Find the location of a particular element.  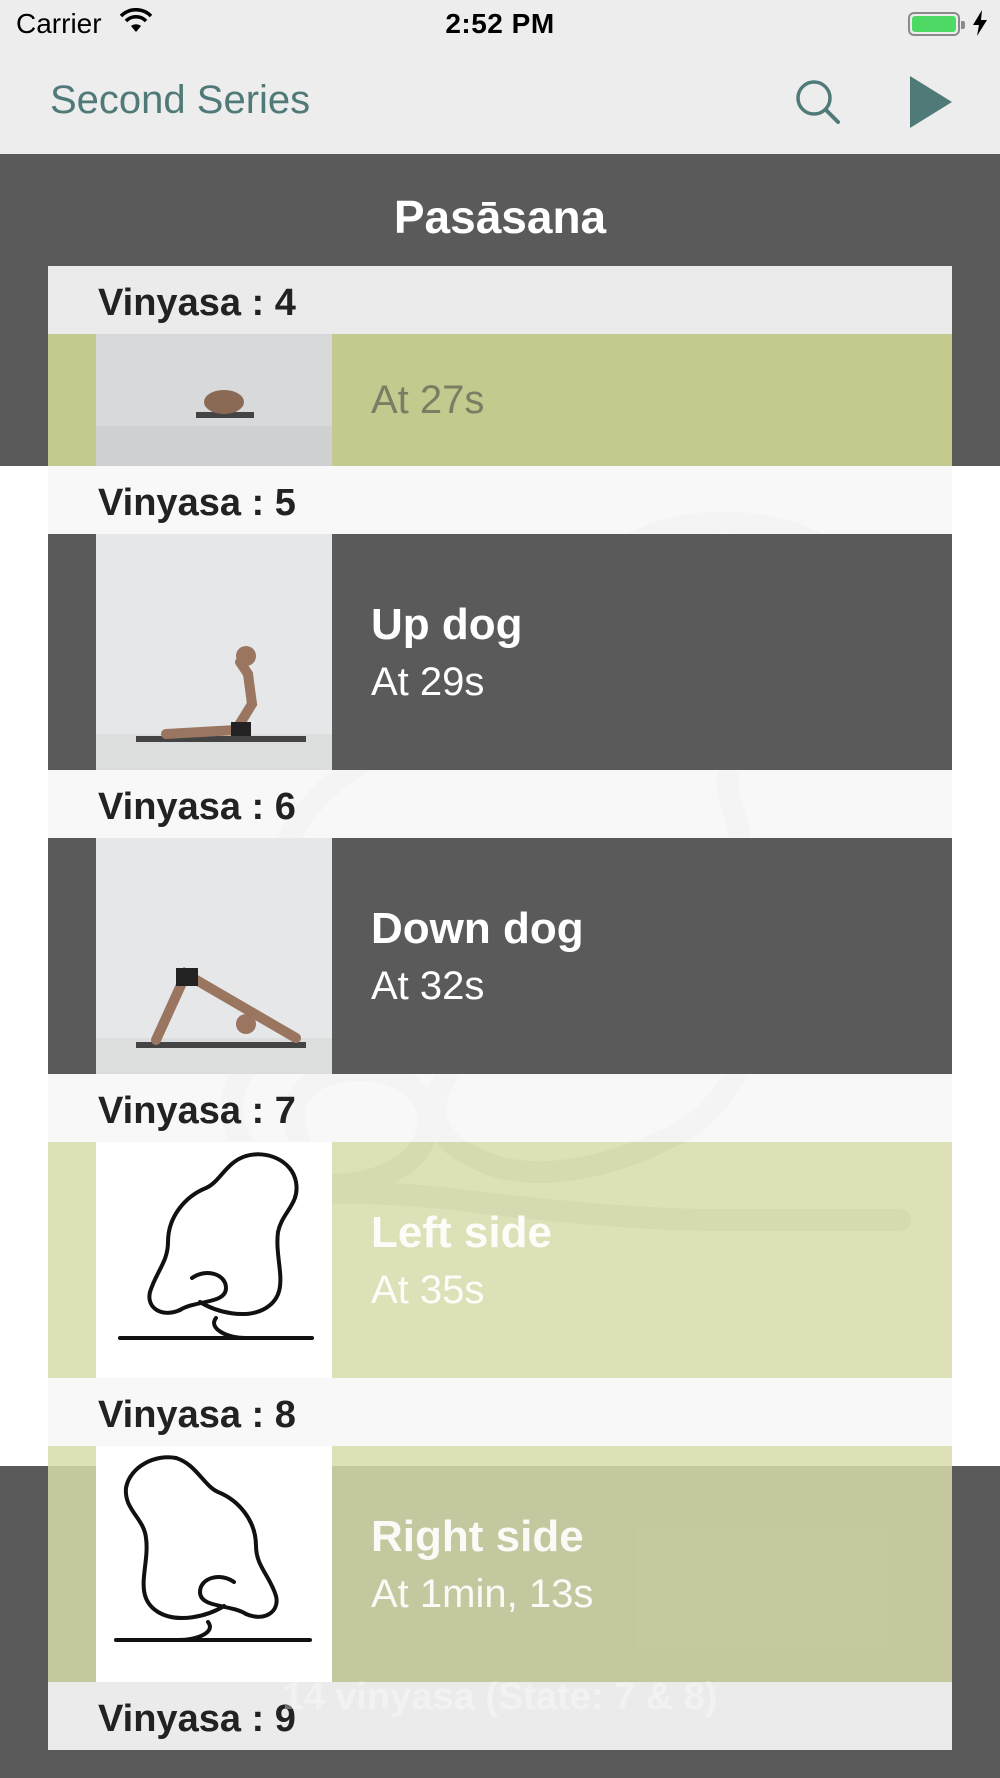

section-header: Vinyasa : 8 is located at coordinates (500, 1412).